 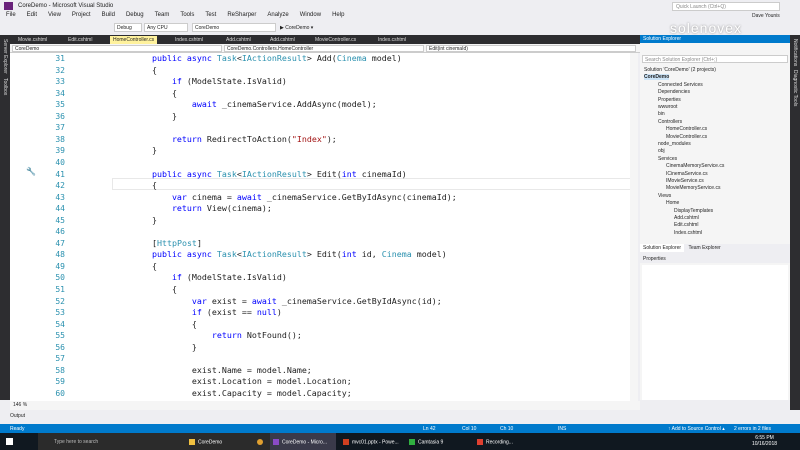 I want to click on quick-launch-input: Quick Launch (Ctrl+Q), so click(x=726, y=6).